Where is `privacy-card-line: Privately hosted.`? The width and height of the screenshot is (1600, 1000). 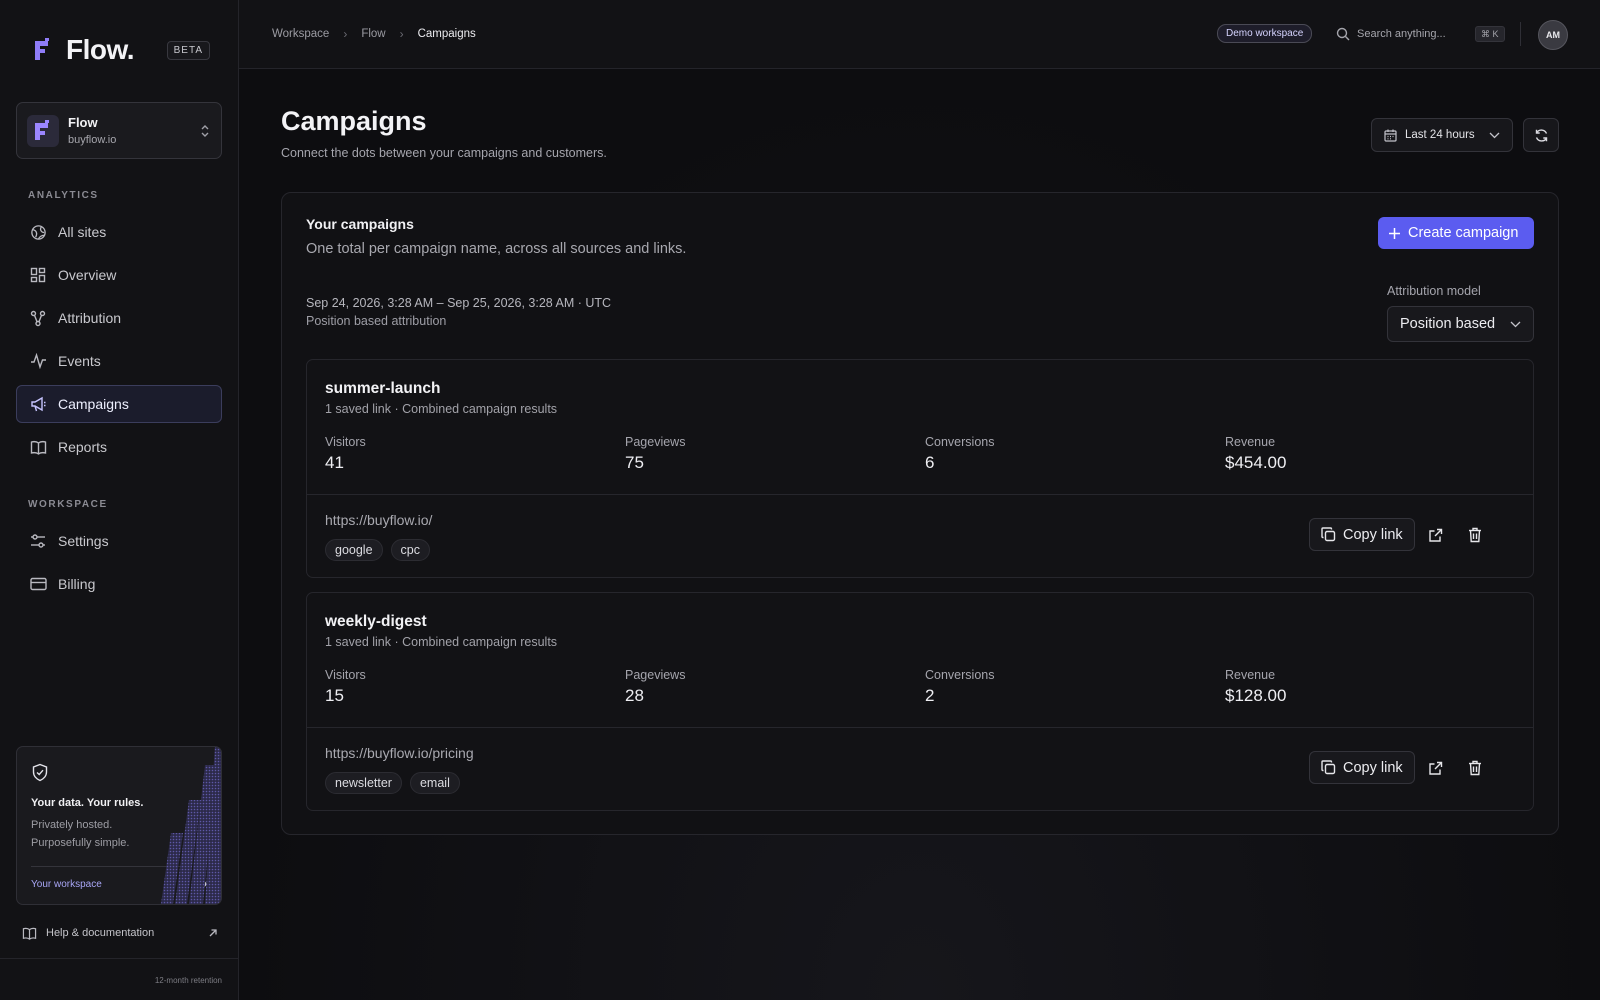 privacy-card-line: Privately hosted. is located at coordinates (72, 825).